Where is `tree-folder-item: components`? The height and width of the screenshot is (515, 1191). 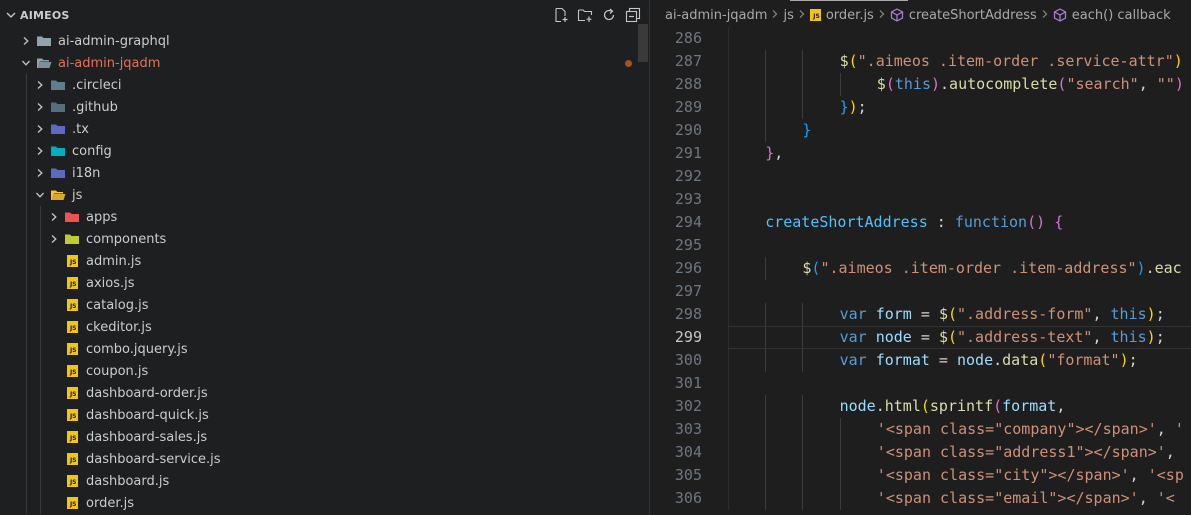
tree-folder-item: components is located at coordinates (324, 239).